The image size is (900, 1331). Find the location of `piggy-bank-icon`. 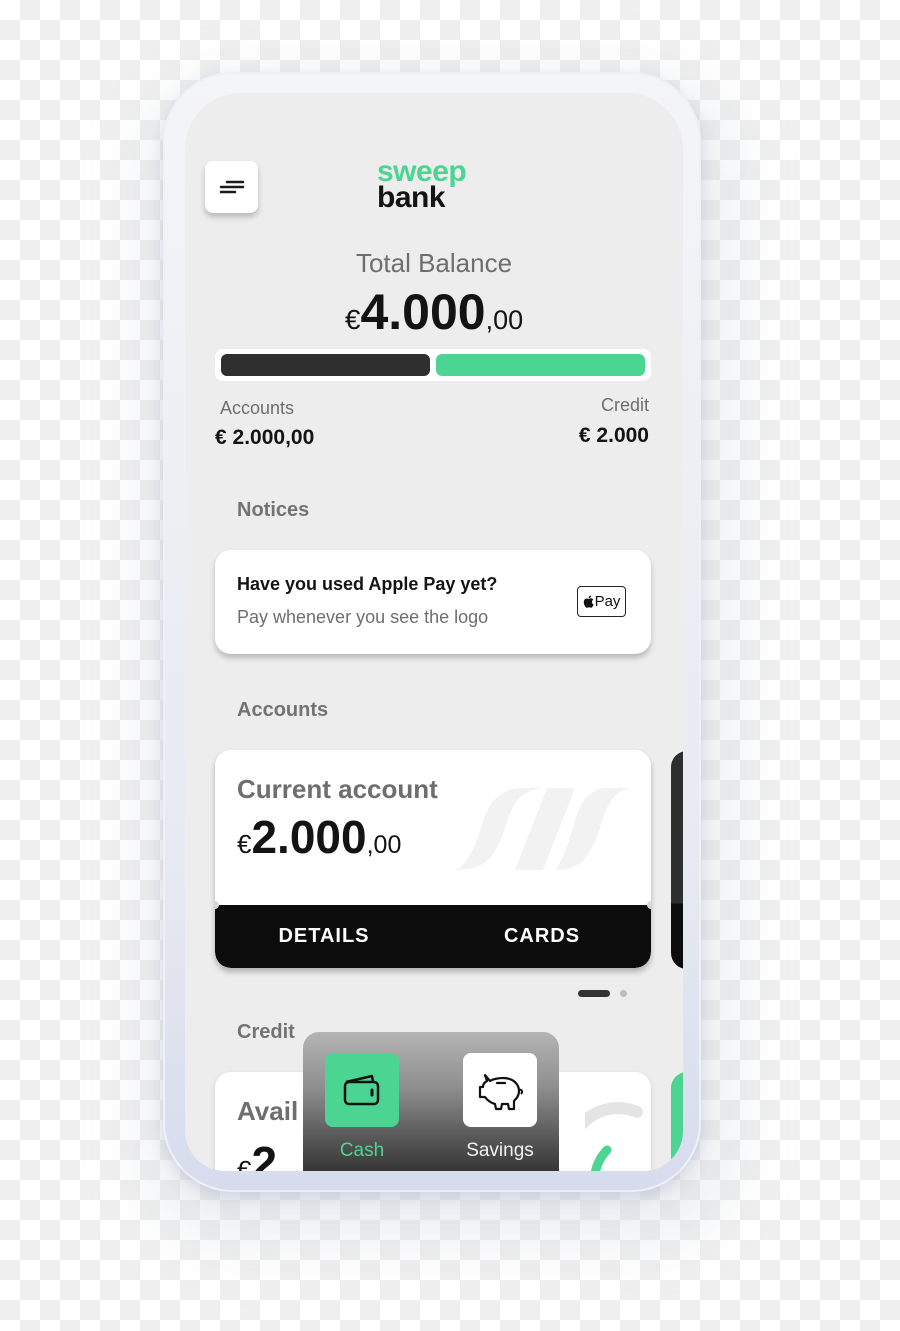

piggy-bank-icon is located at coordinates (501, 1092).